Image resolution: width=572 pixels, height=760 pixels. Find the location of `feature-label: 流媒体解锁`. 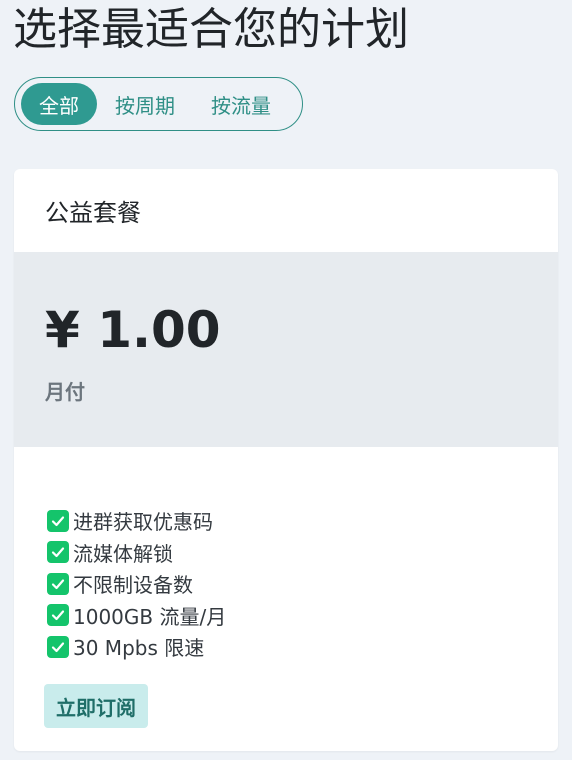

feature-label: 流媒体解锁 is located at coordinates (123, 553).